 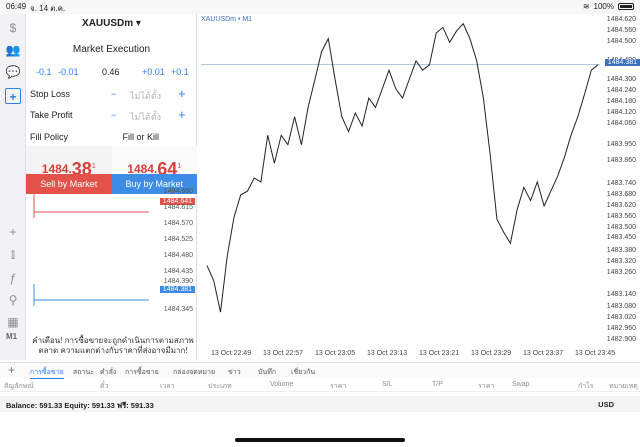 What do you see at coordinates (49, 137) in the screenshot?
I see `fill-policy-label: Fill Policy` at bounding box center [49, 137].